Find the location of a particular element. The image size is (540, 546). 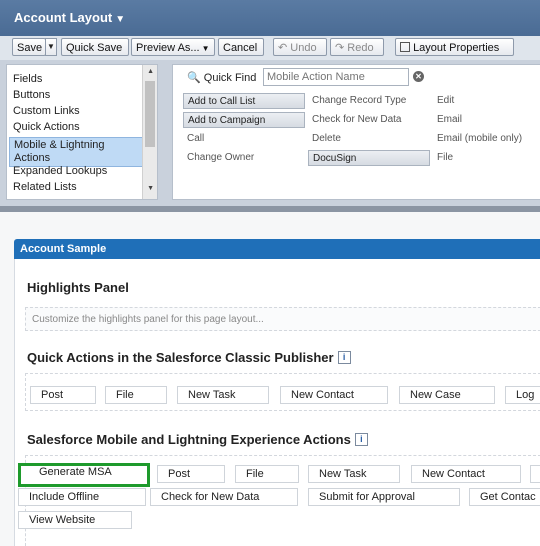

quick-find-input is located at coordinates (336, 77).